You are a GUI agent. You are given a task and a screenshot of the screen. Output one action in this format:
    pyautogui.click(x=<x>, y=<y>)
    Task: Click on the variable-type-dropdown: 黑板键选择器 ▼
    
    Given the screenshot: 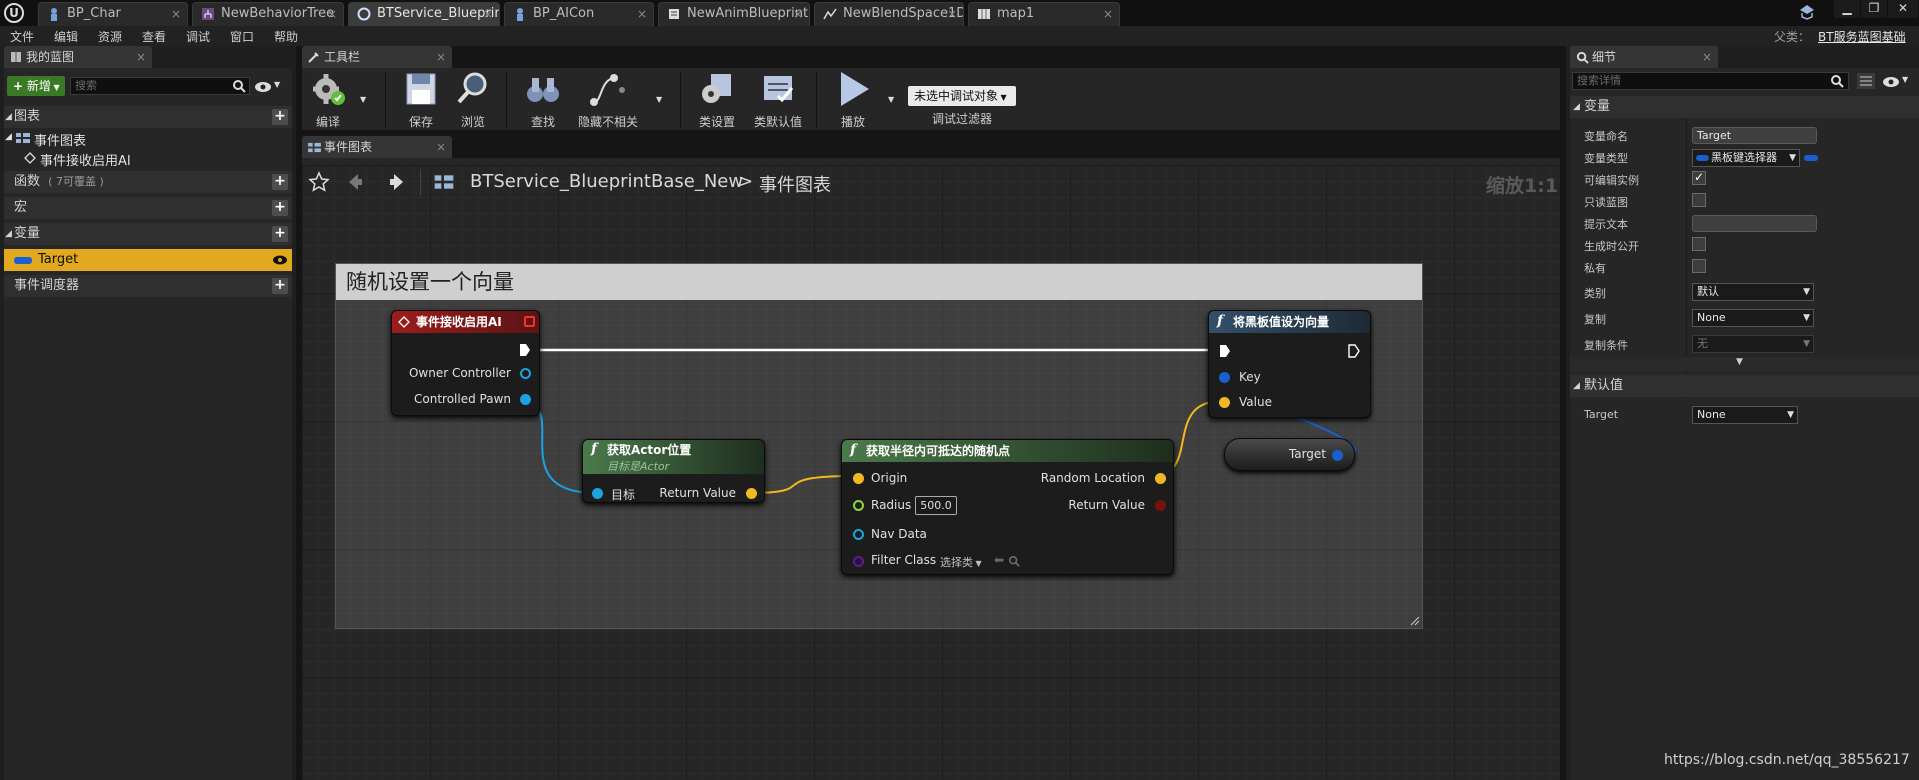 What is the action you would take?
    pyautogui.click(x=1746, y=158)
    